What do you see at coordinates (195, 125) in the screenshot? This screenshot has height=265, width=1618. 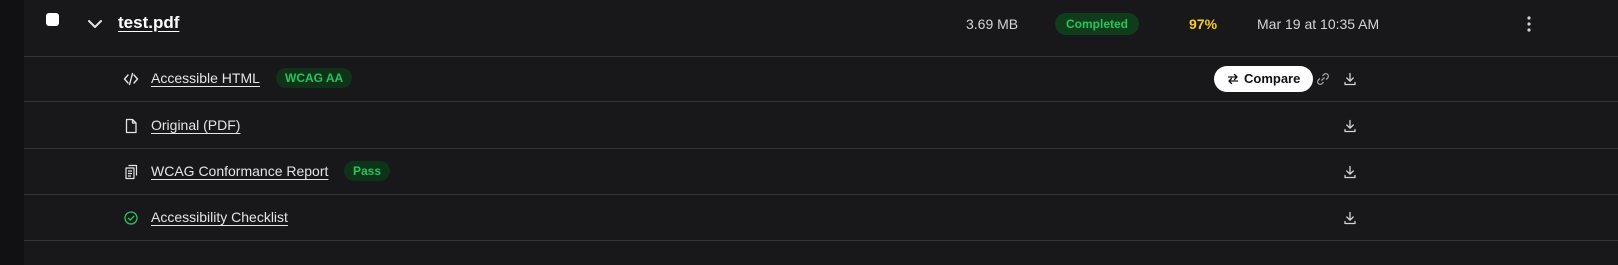 I see `output-link: Original (PDF)` at bounding box center [195, 125].